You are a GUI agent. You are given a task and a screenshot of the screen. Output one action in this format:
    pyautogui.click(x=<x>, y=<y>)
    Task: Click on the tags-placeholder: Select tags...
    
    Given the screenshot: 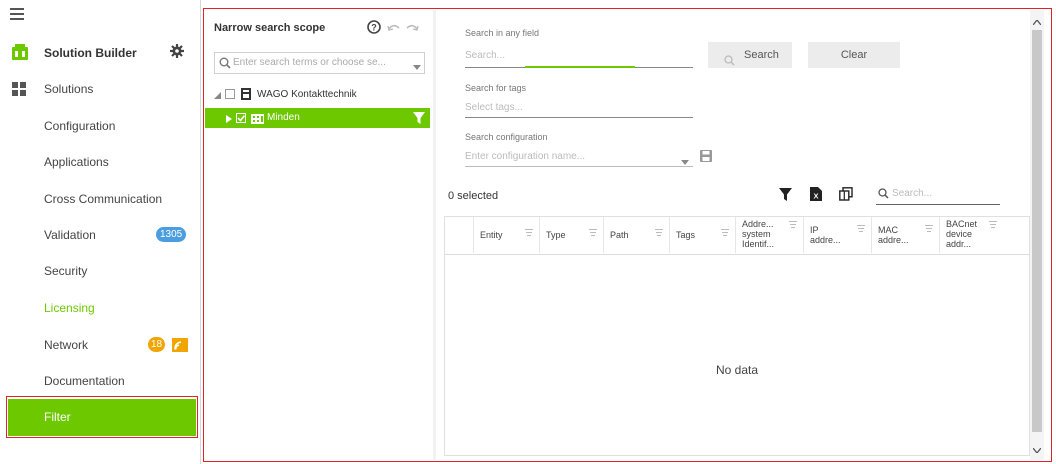 What is the action you would take?
    pyautogui.click(x=494, y=107)
    